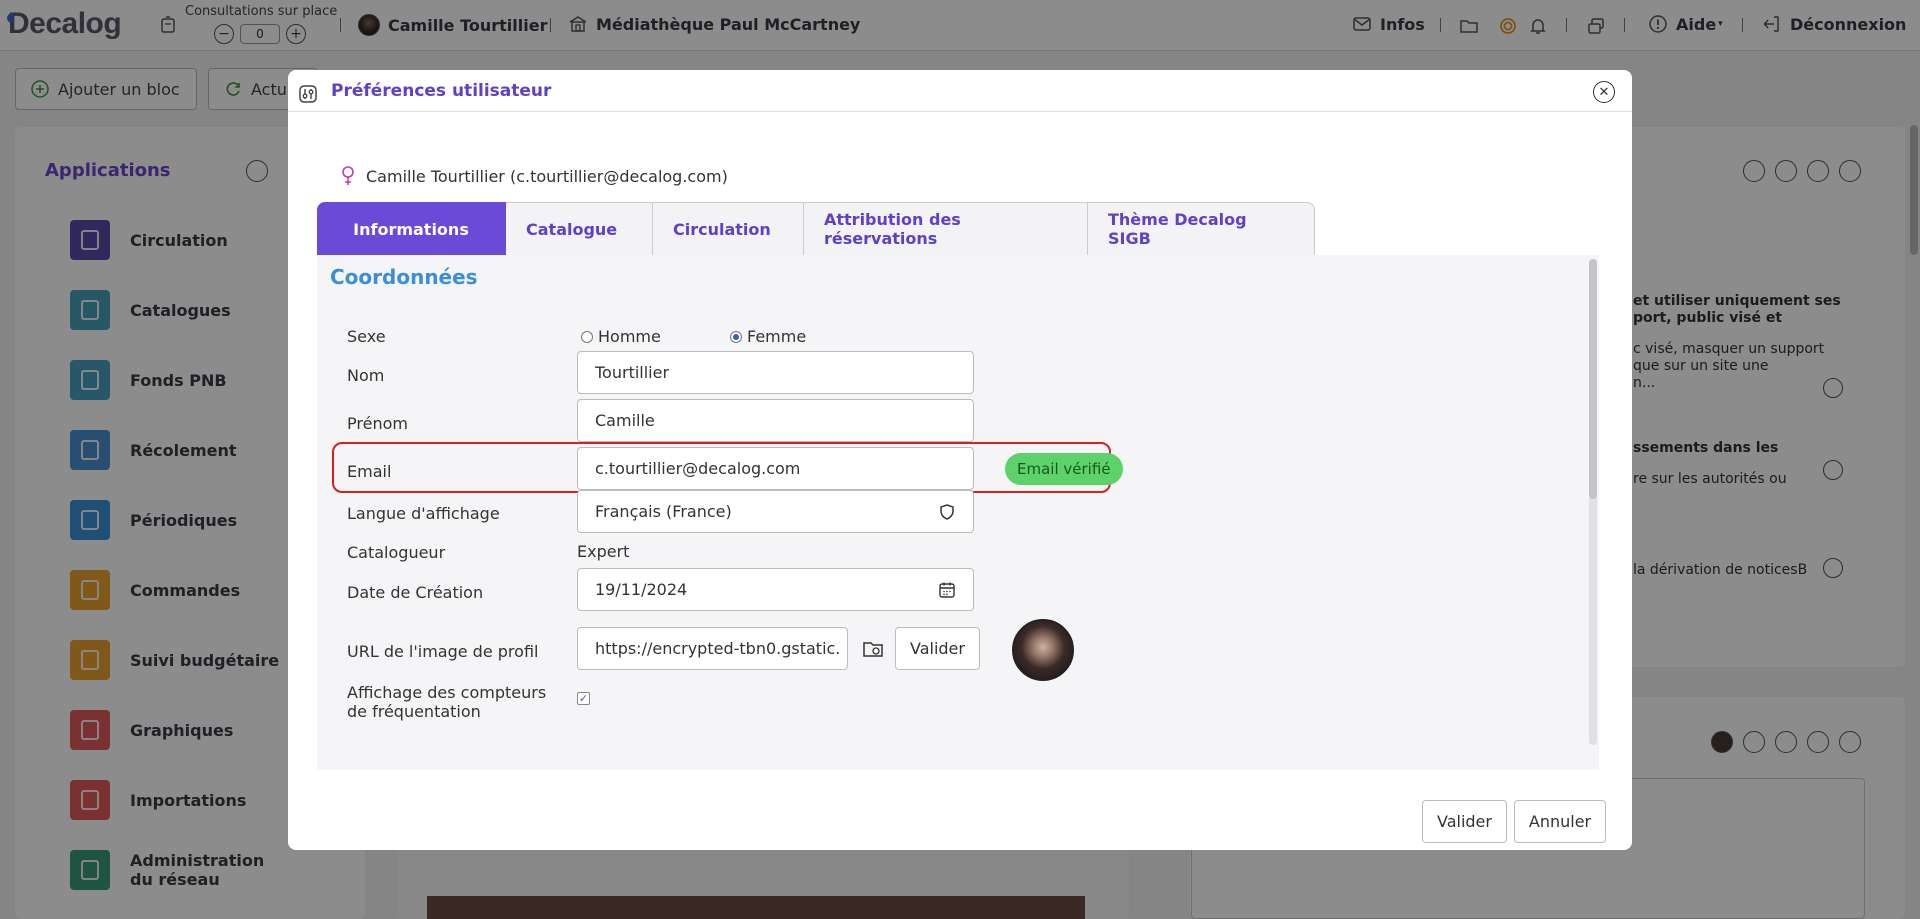 The image size is (1920, 919). Describe the element at coordinates (441, 91) in the screenshot. I see `dialog-title: Préférences utilisateur` at that location.